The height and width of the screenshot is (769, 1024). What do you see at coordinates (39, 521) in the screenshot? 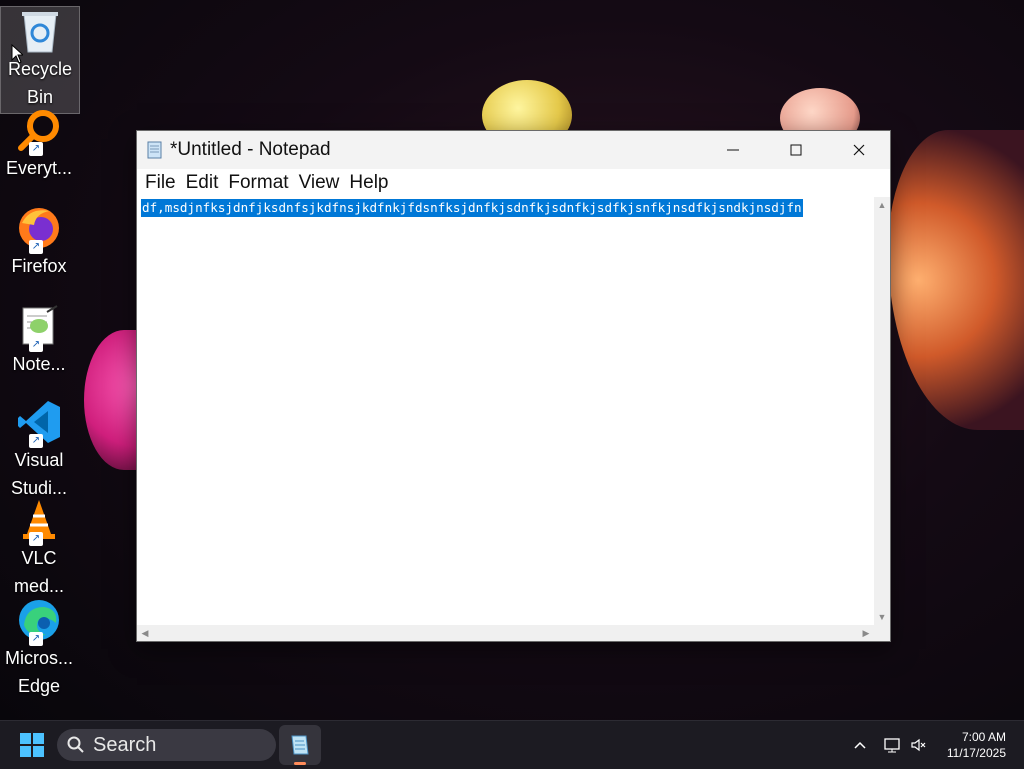
I see `vlc-cone-icon: ↗` at bounding box center [39, 521].